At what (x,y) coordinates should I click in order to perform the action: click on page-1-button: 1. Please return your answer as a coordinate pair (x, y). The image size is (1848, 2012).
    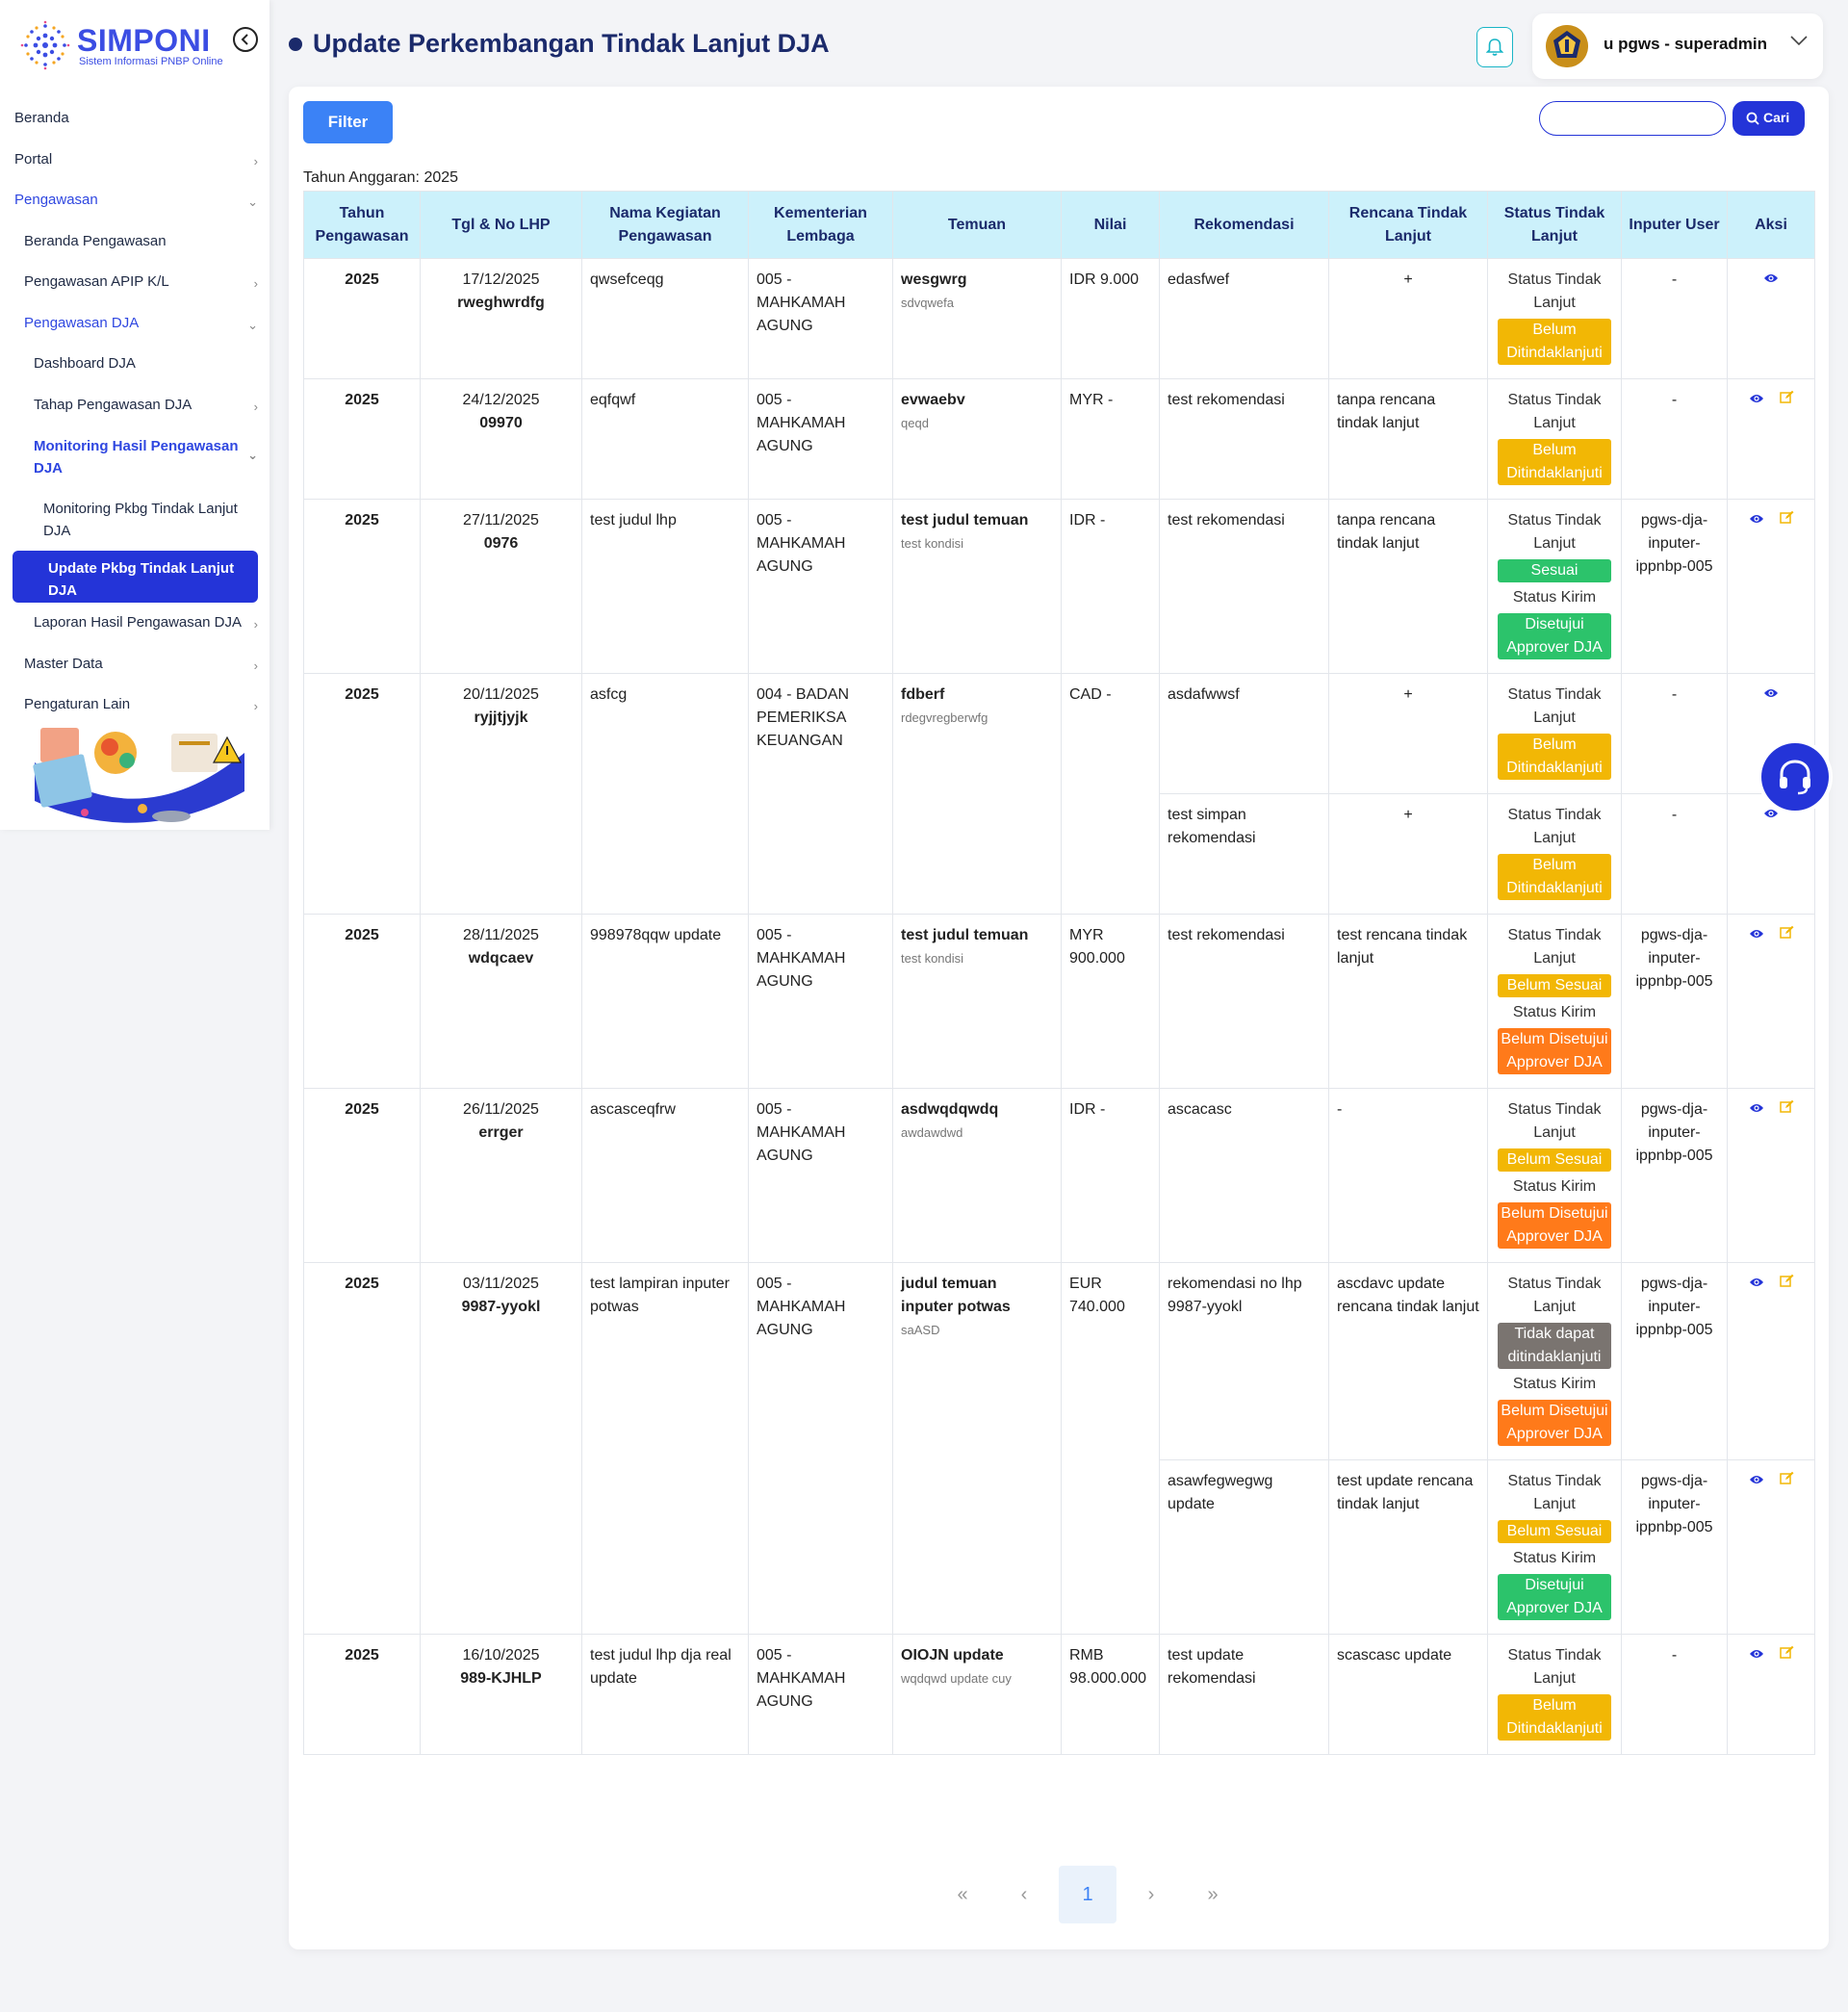
    Looking at the image, I should click on (1087, 1895).